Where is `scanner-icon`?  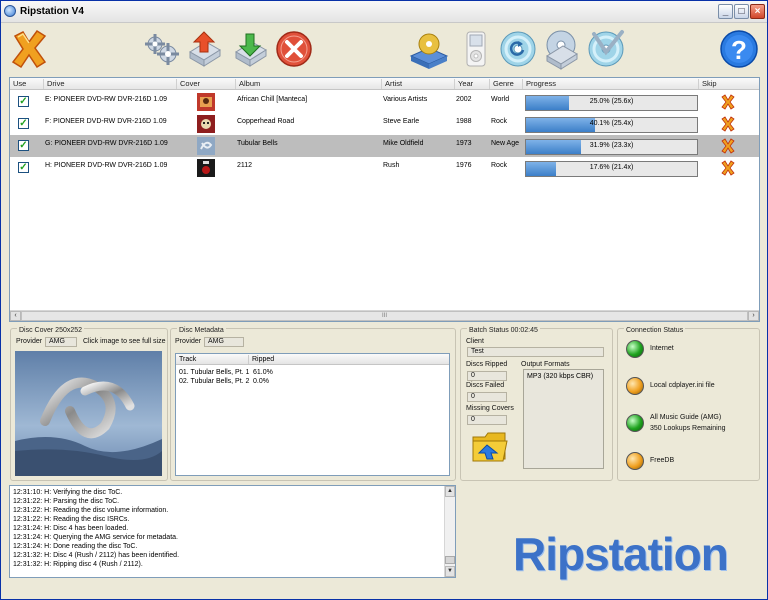 scanner-icon is located at coordinates (429, 49).